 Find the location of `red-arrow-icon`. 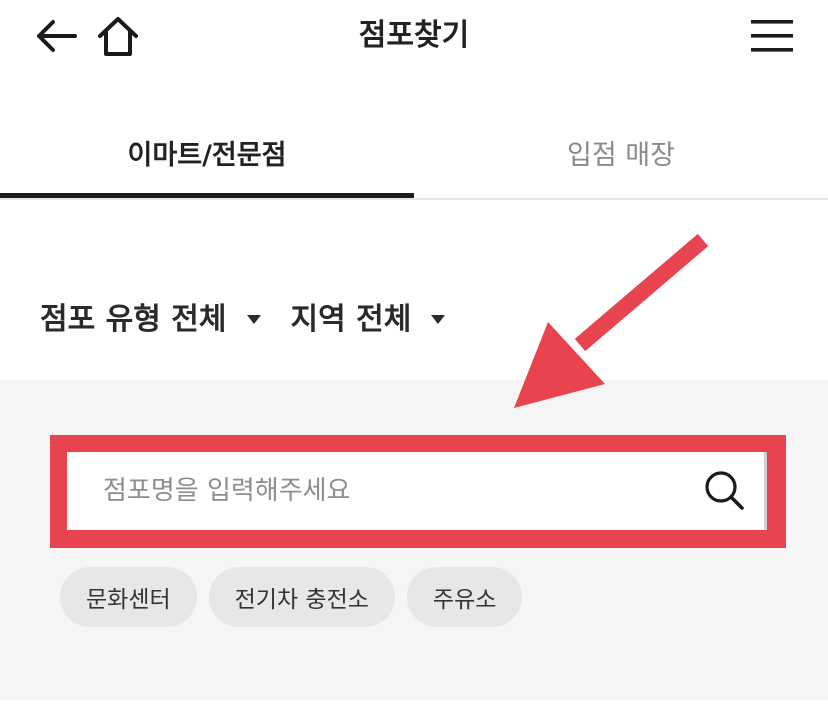

red-arrow-icon is located at coordinates (611, 320).